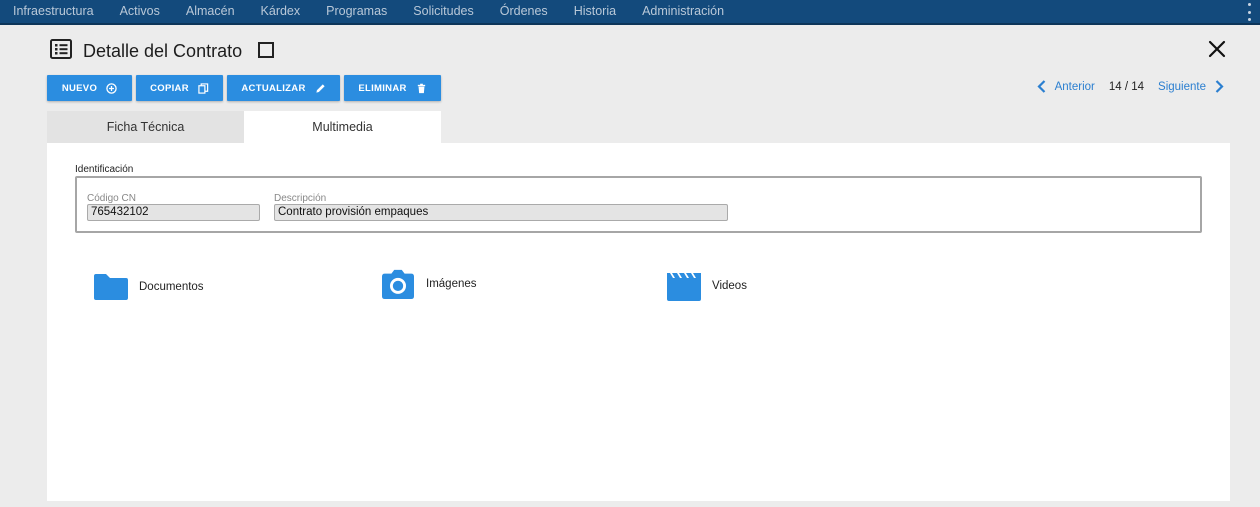  I want to click on codigo-label: Código CN, so click(111, 198).